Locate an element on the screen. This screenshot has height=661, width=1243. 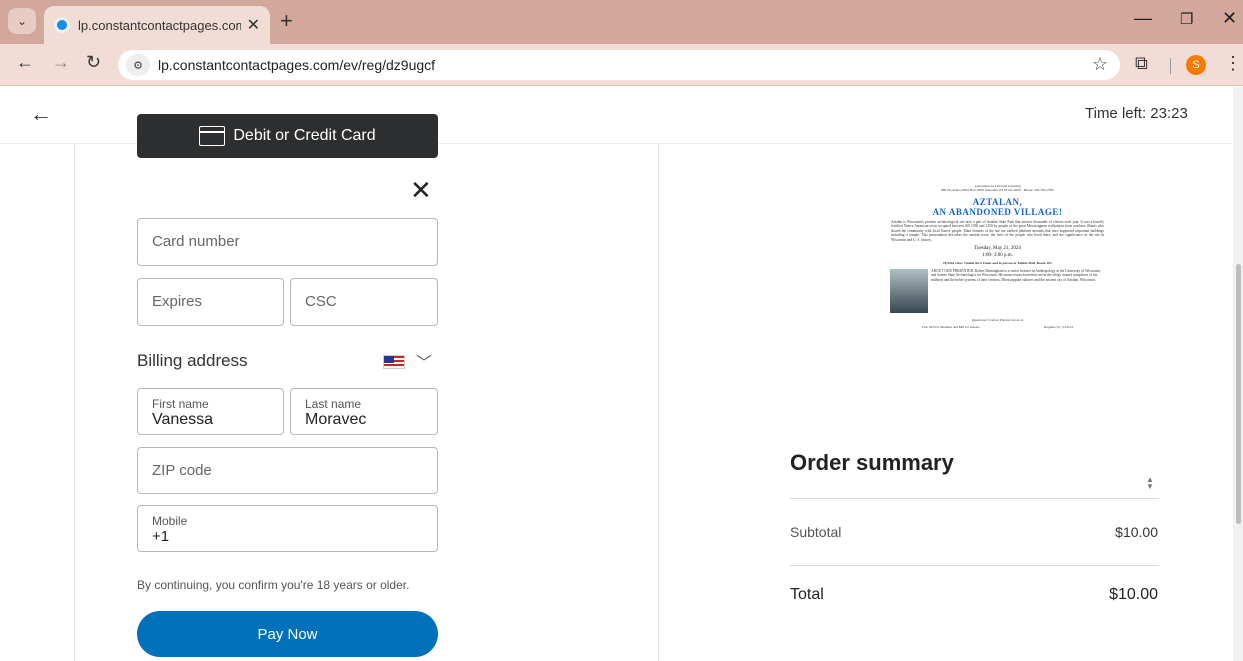
mobile-label: Mobile is located at coordinates (170, 521).